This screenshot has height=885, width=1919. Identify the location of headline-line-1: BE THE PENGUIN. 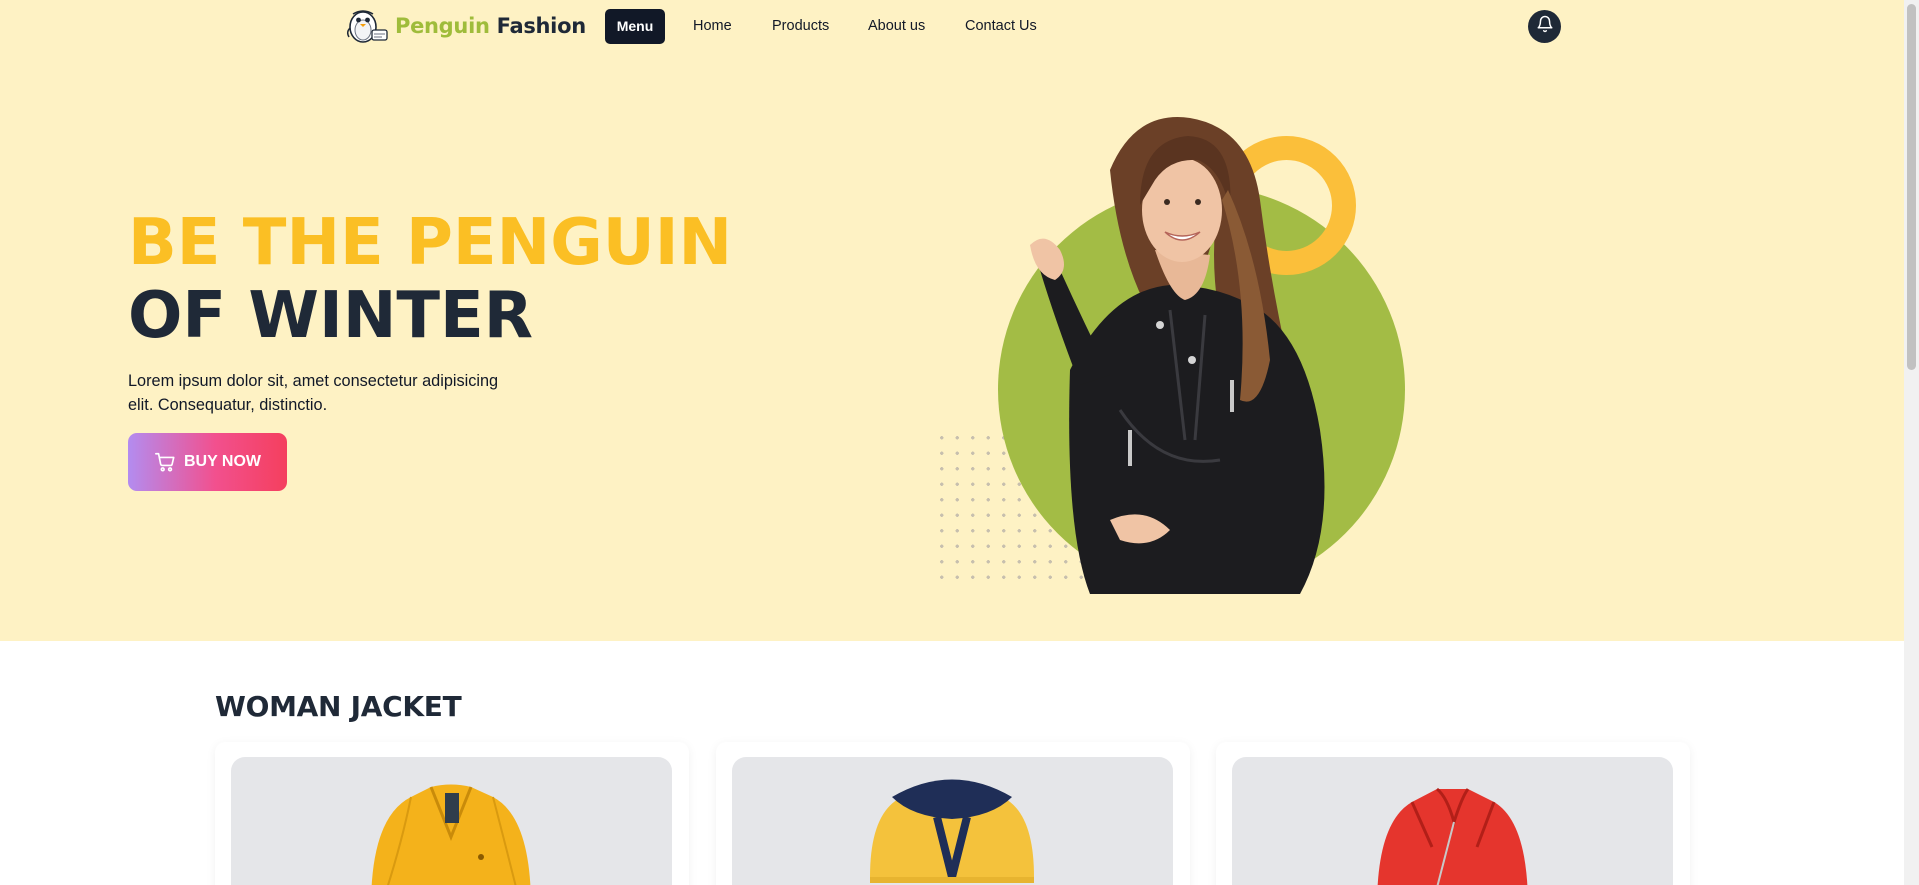
(430, 243).